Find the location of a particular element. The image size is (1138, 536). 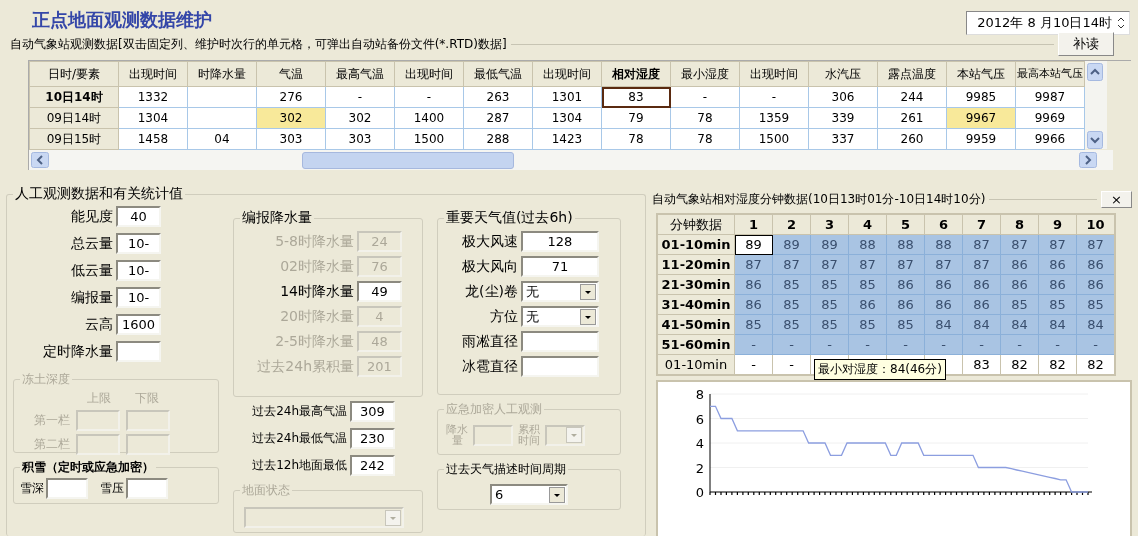

column-header: 4 is located at coordinates (867, 224).